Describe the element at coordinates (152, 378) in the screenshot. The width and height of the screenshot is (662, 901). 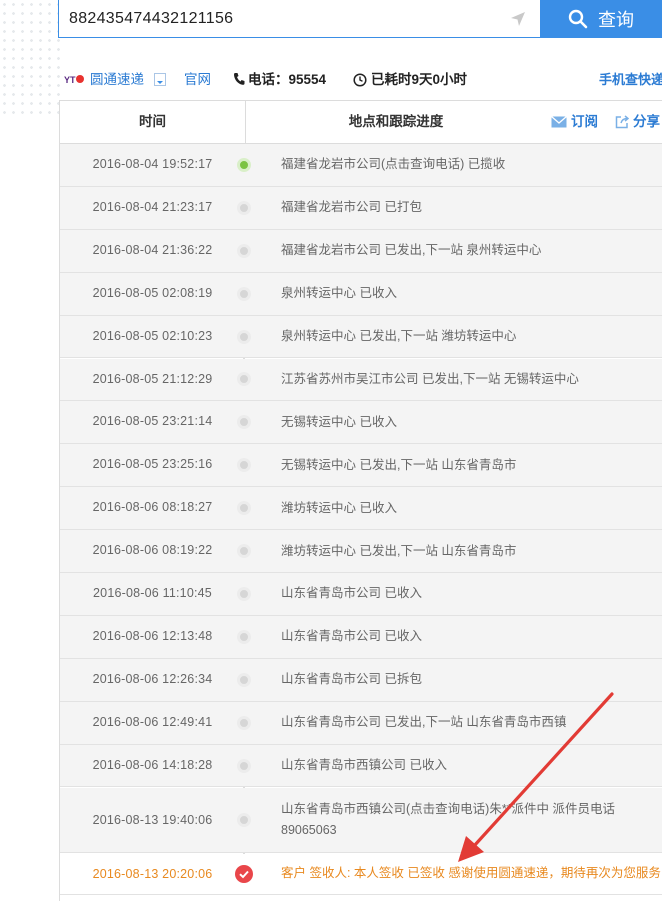
I see `row-time: 2016-08-05 21:12:29` at that location.